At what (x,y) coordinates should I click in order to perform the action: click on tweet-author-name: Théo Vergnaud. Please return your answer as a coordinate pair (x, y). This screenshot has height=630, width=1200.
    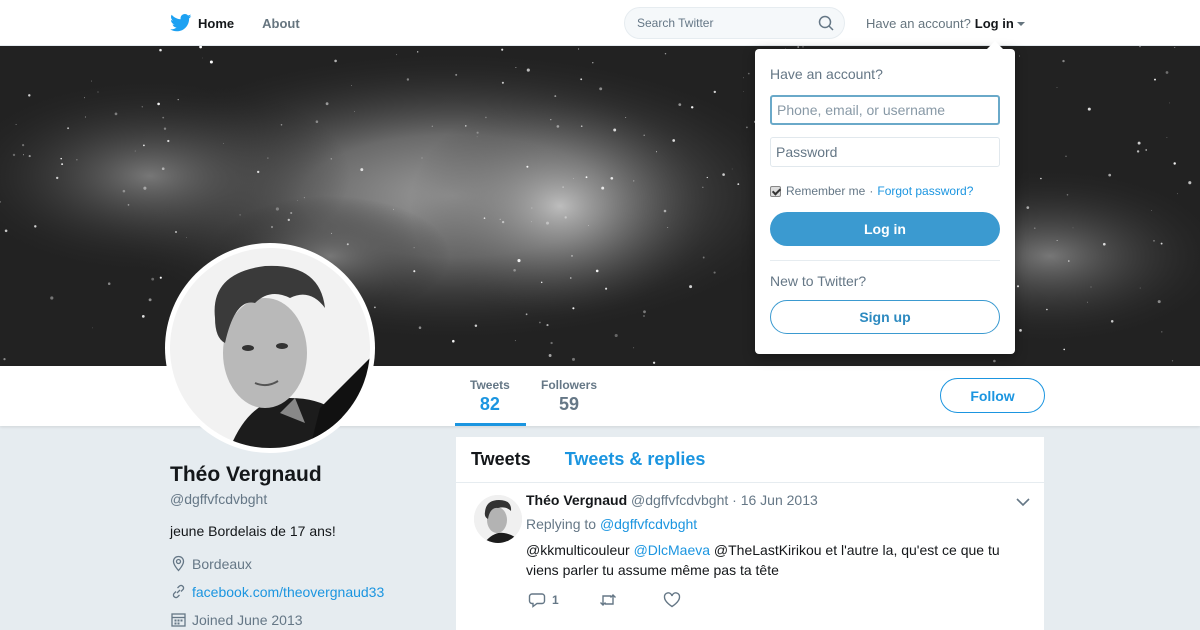
    Looking at the image, I should click on (576, 500).